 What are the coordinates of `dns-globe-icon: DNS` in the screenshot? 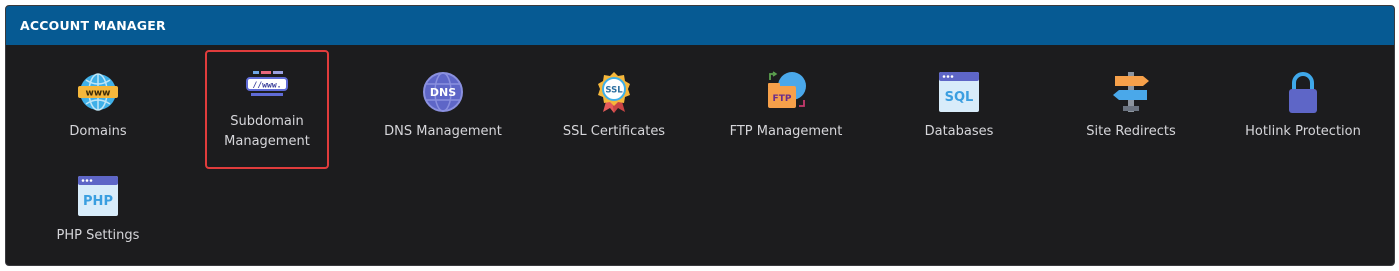 It's located at (443, 92).